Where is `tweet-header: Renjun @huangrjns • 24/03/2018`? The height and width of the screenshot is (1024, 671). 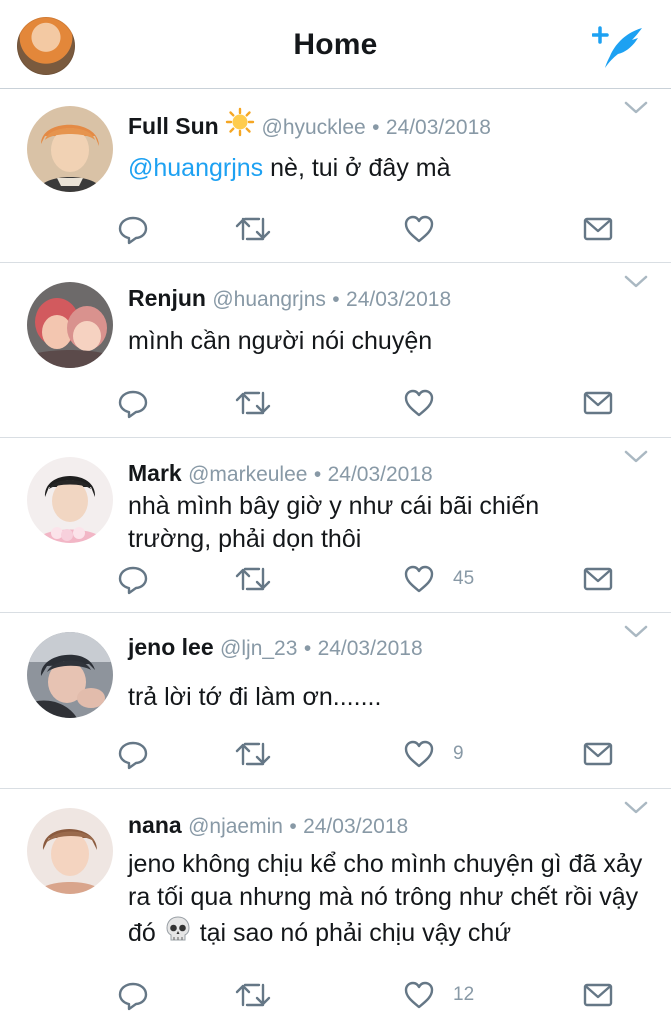
tweet-header: Renjun @huangrjns • 24/03/2018 is located at coordinates (289, 298).